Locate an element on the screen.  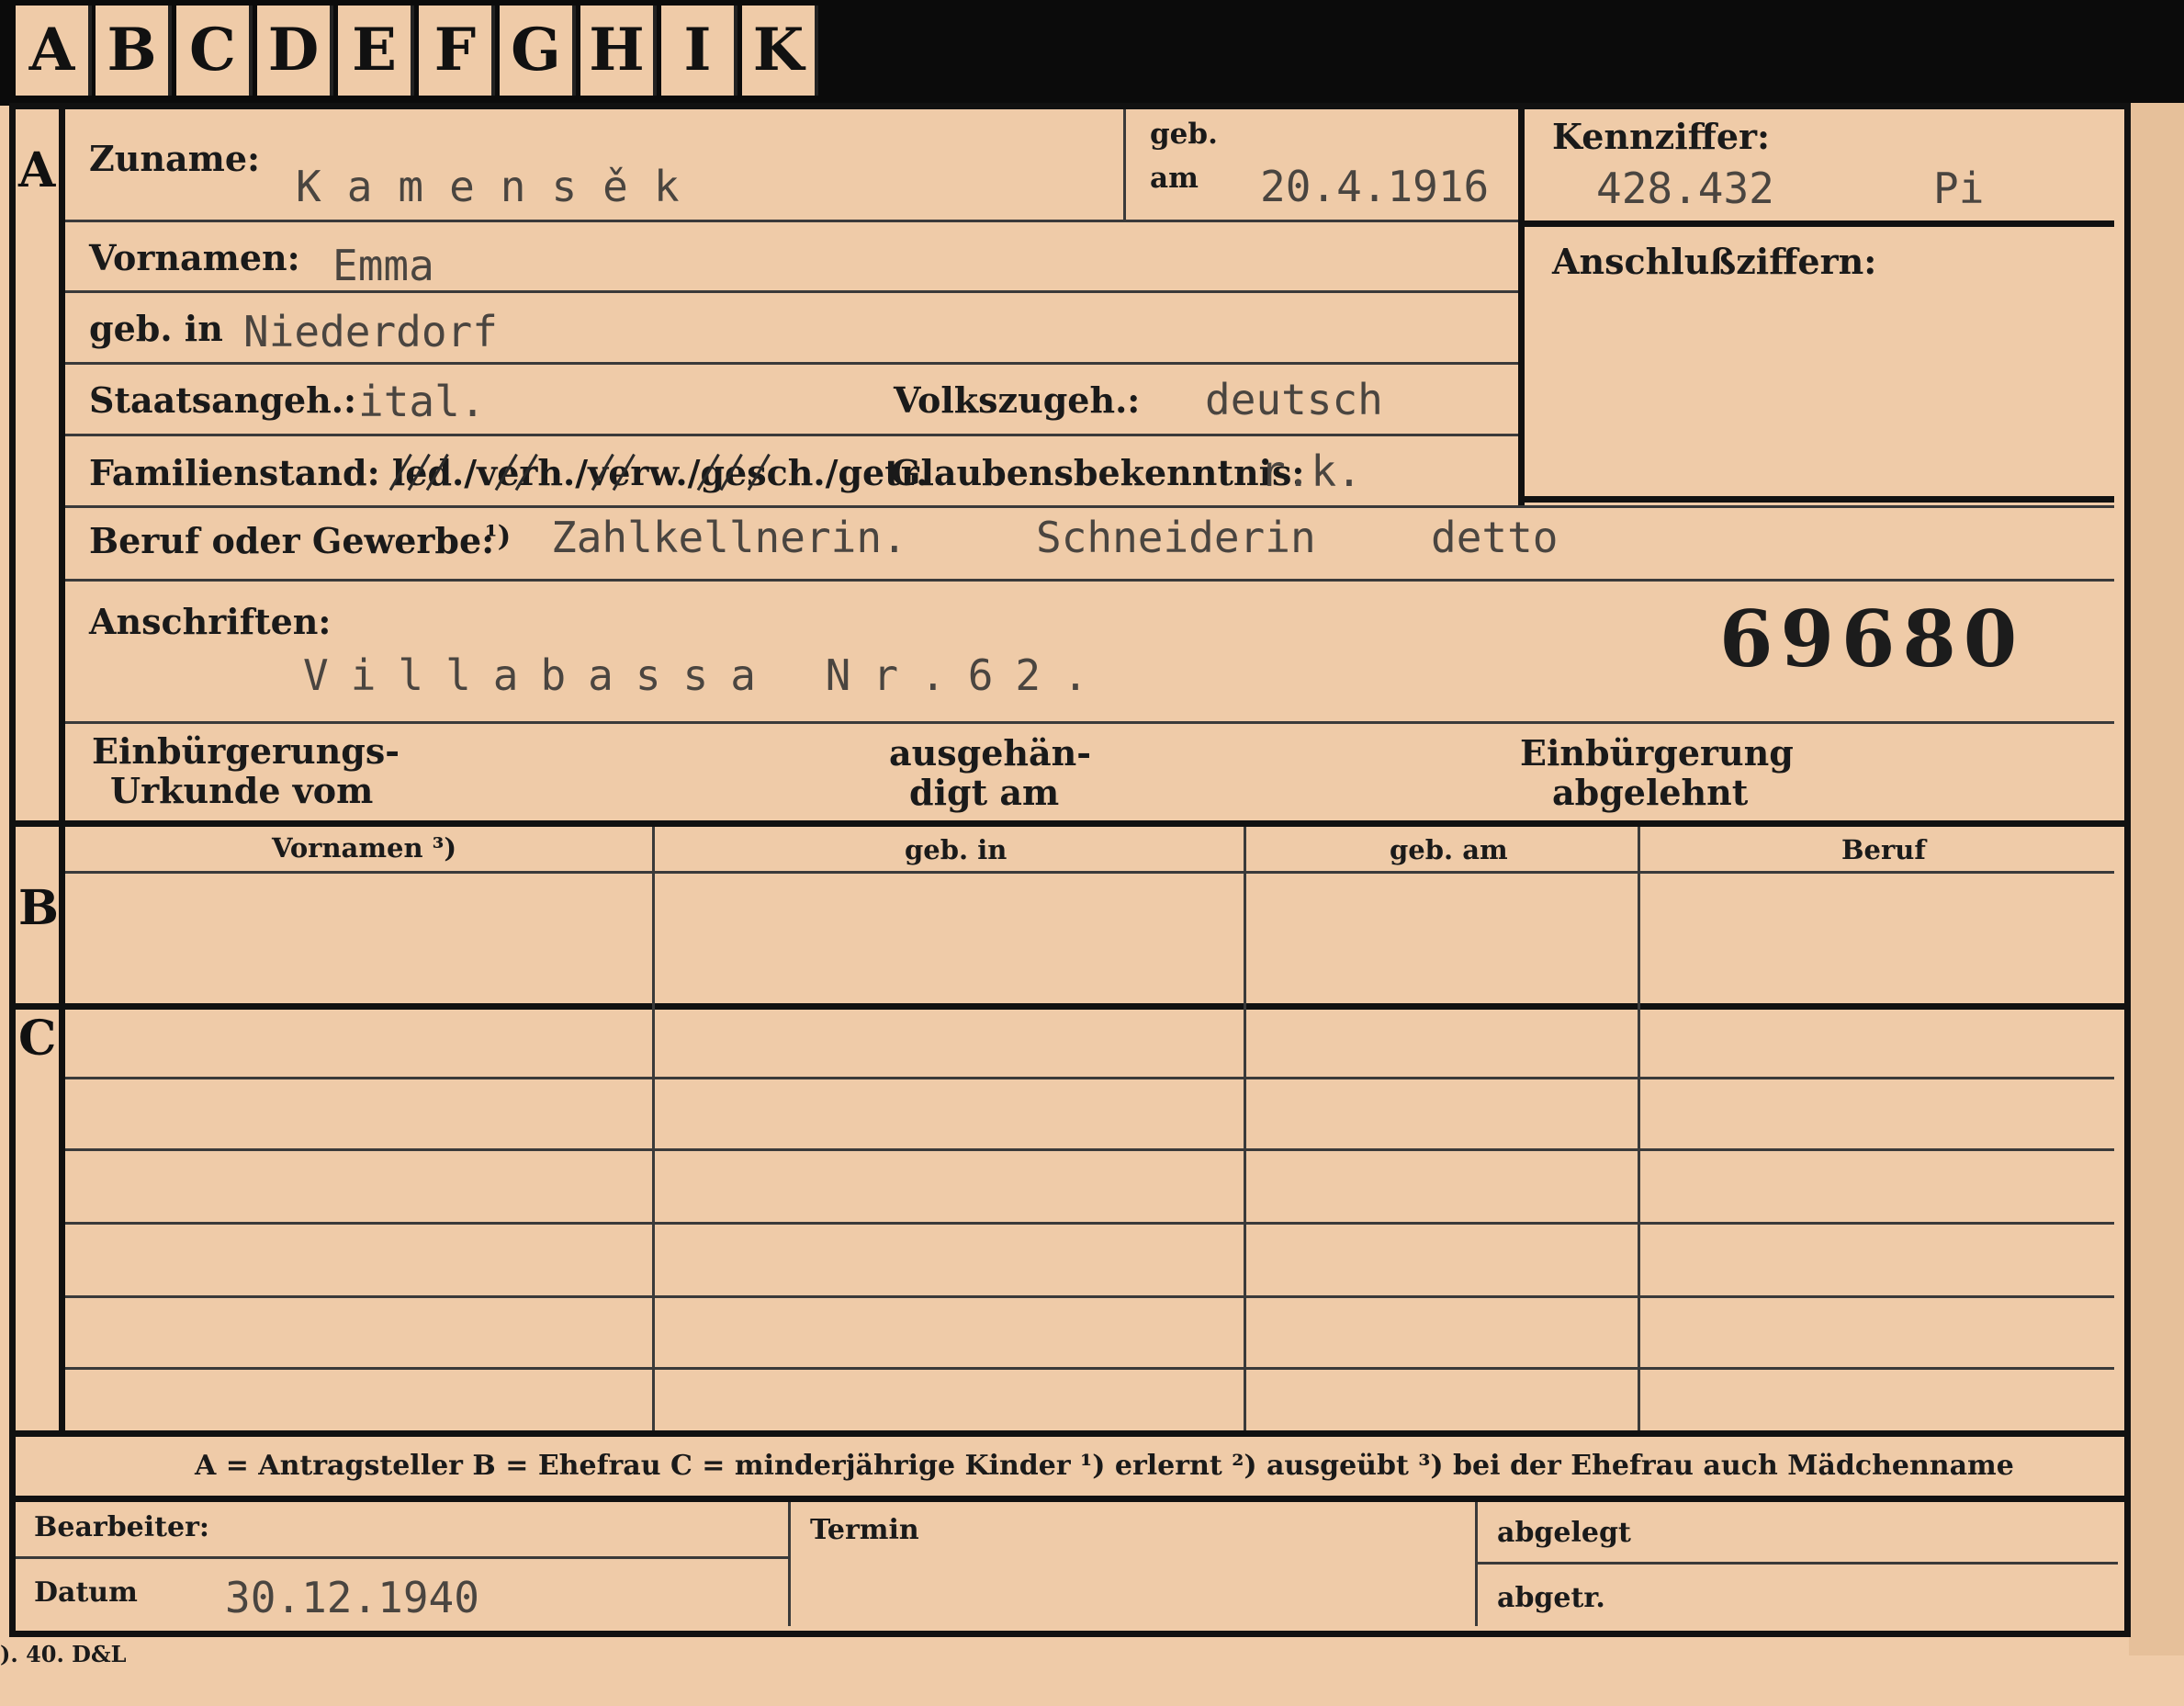
kennziffer-box-bottom is located at coordinates (1816, 500).